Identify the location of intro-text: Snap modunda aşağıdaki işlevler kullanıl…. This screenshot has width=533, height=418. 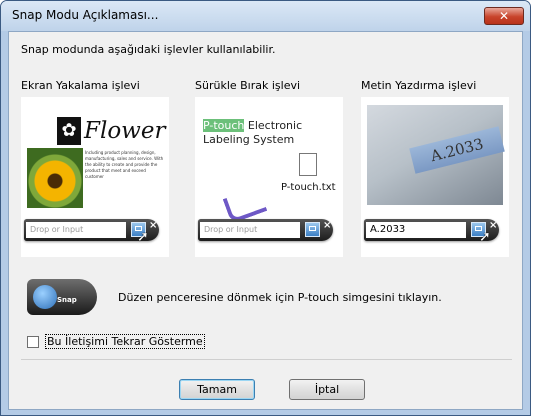
(148, 49).